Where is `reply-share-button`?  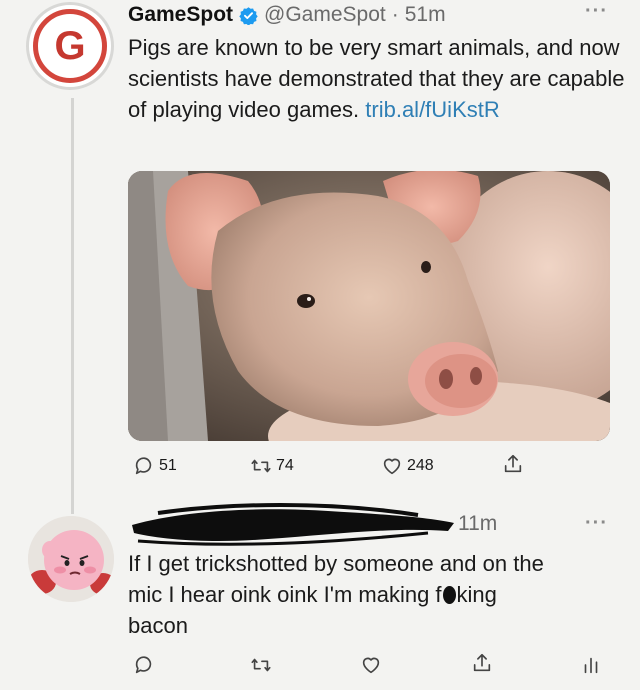 reply-share-button is located at coordinates (482, 663).